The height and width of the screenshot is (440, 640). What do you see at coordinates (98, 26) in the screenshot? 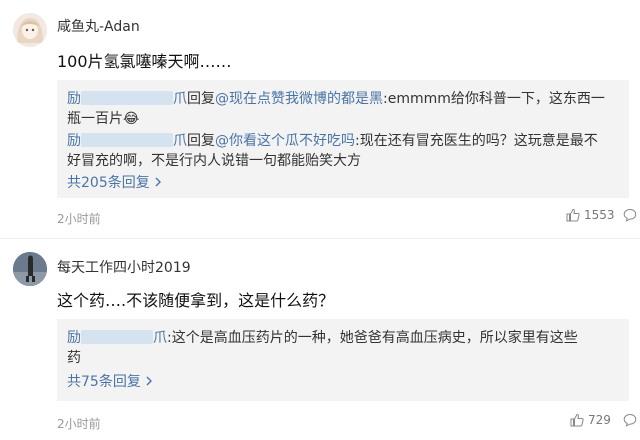
I see `username: 咸鱼丸-Adan` at bounding box center [98, 26].